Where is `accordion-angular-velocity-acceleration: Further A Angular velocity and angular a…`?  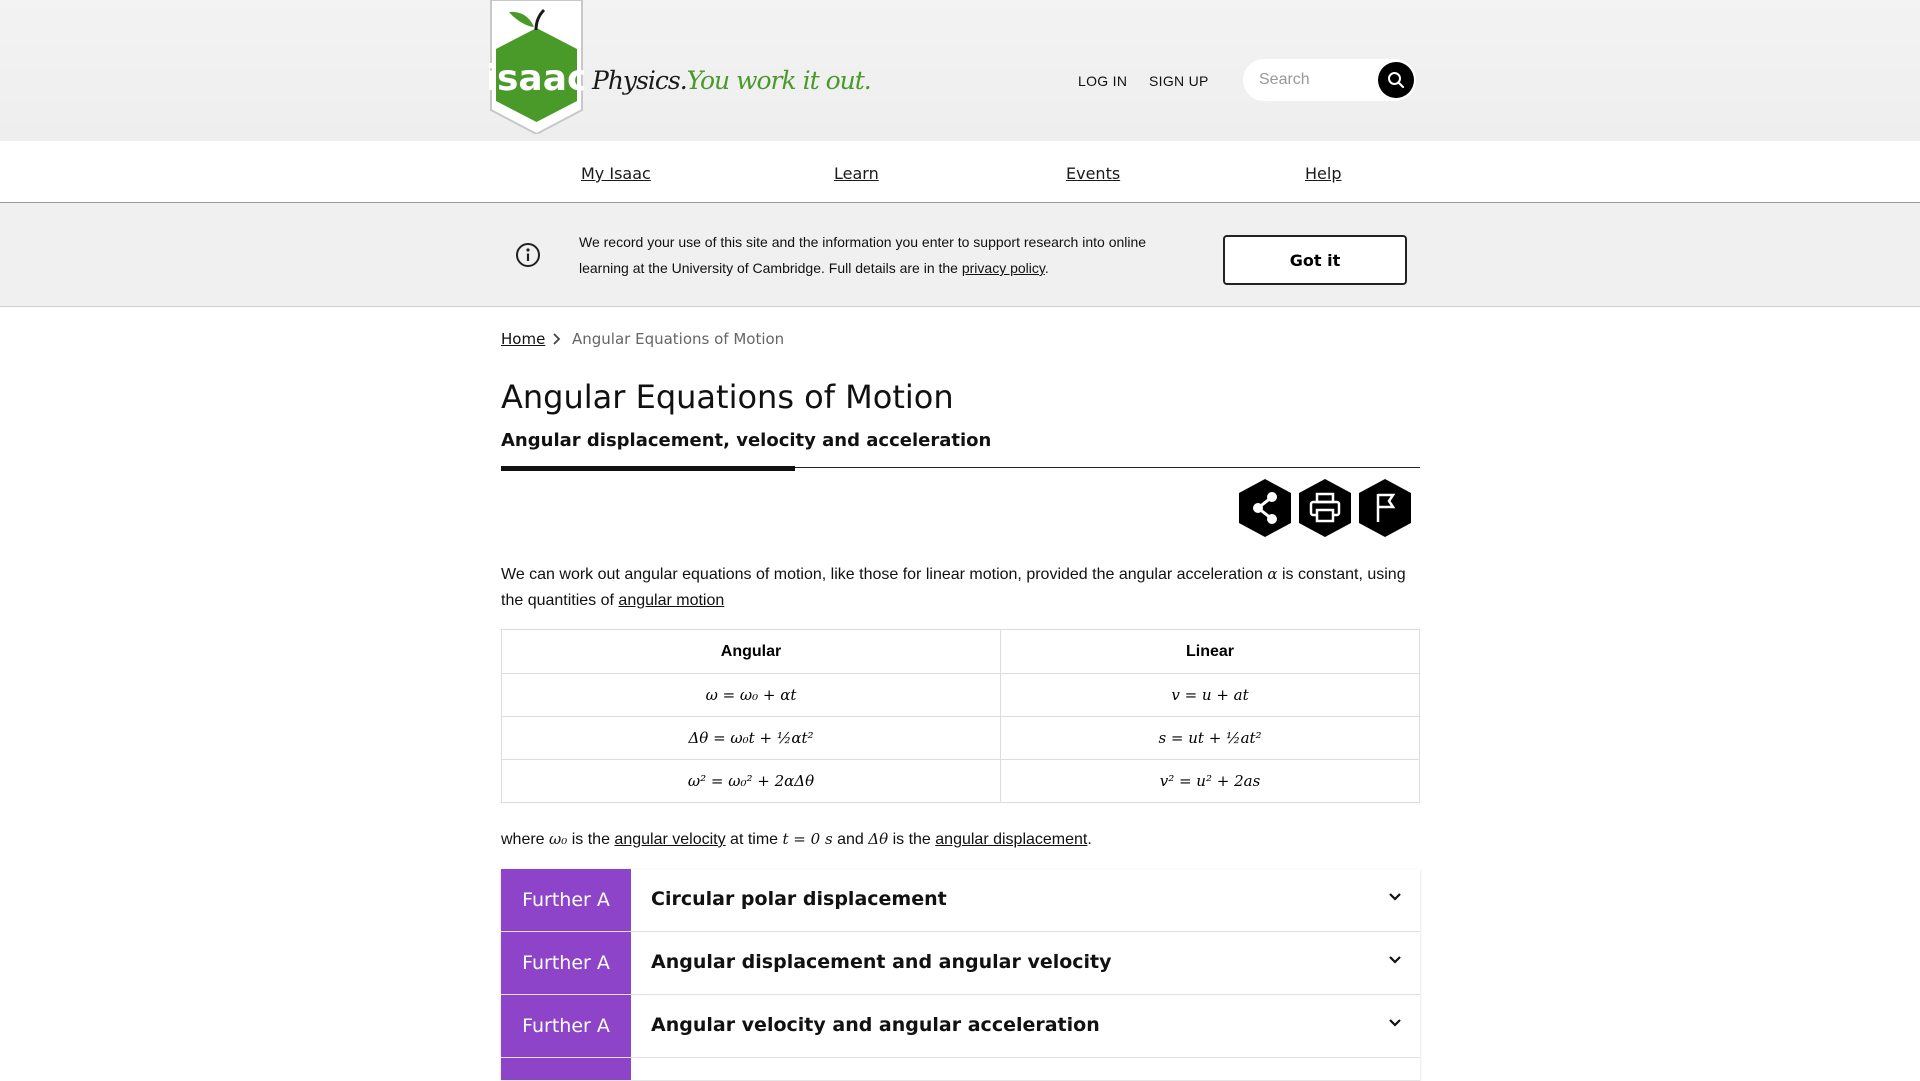 accordion-angular-velocity-acceleration: Further A Angular velocity and angular a… is located at coordinates (960, 1026).